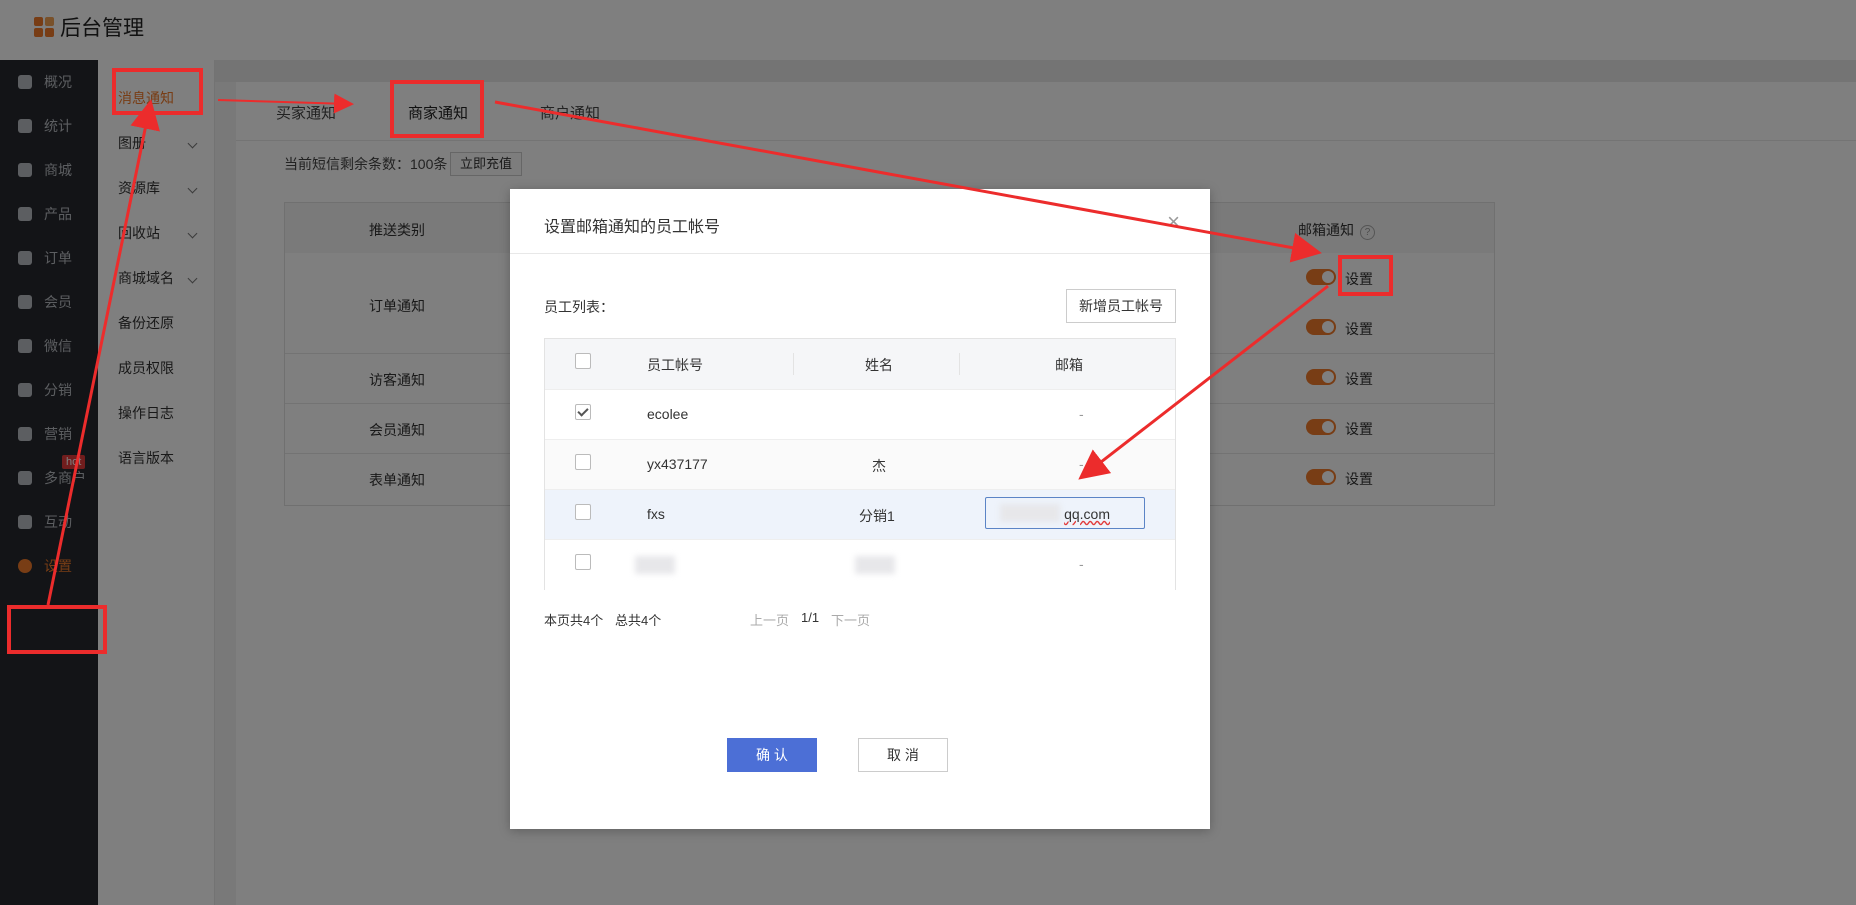  Describe the element at coordinates (908, 181) in the screenshot. I see `arrow-tab-to-set` at that location.